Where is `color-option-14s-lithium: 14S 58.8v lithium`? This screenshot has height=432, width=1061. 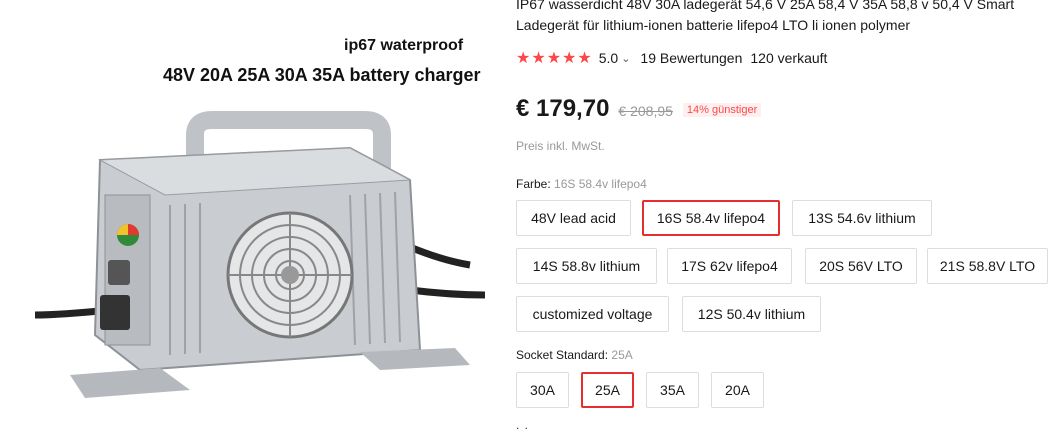 color-option-14s-lithium: 14S 58.8v lithium is located at coordinates (586, 266).